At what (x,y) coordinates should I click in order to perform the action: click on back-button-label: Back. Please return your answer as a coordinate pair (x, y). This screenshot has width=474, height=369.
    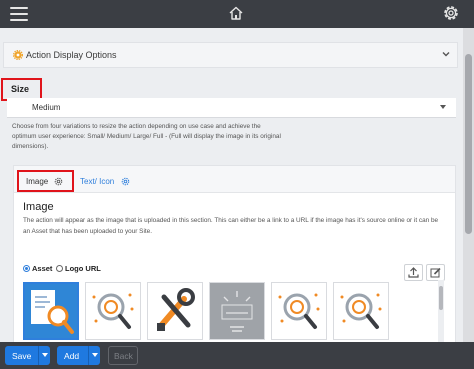
    Looking at the image, I should click on (123, 356).